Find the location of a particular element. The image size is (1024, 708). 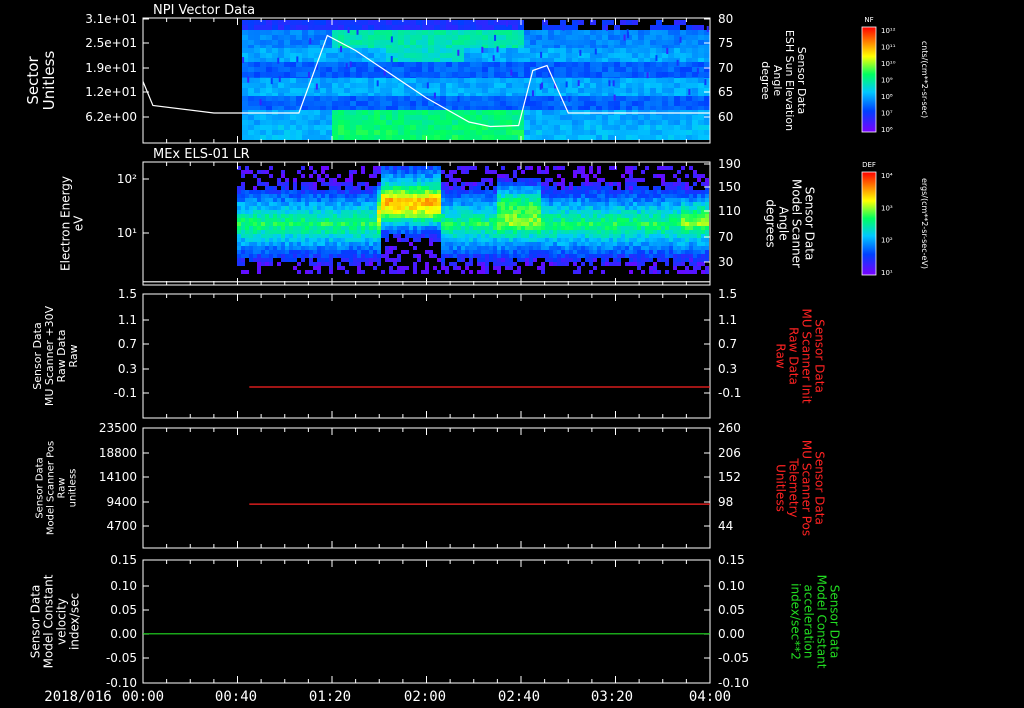

y-axis-label-line: MU Scanner Pos is located at coordinates (807, 488).